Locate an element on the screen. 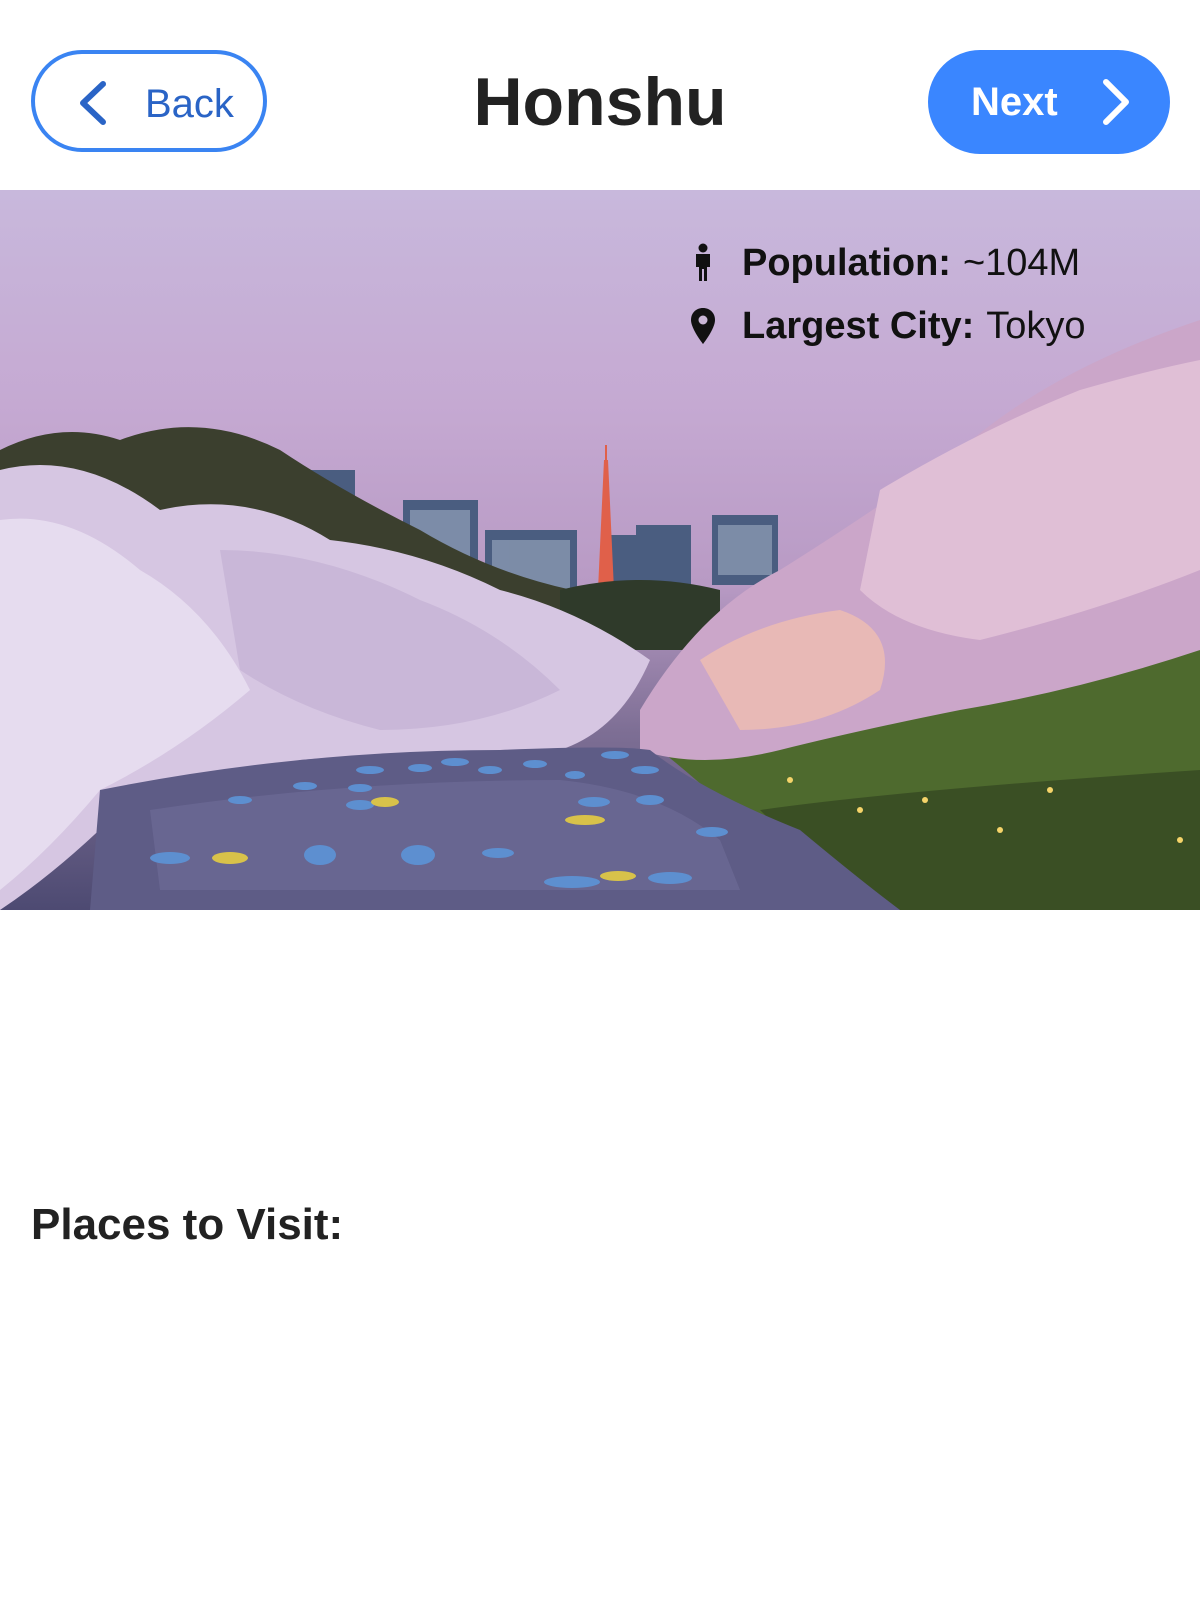  next-button: Next is located at coordinates (1049, 102).